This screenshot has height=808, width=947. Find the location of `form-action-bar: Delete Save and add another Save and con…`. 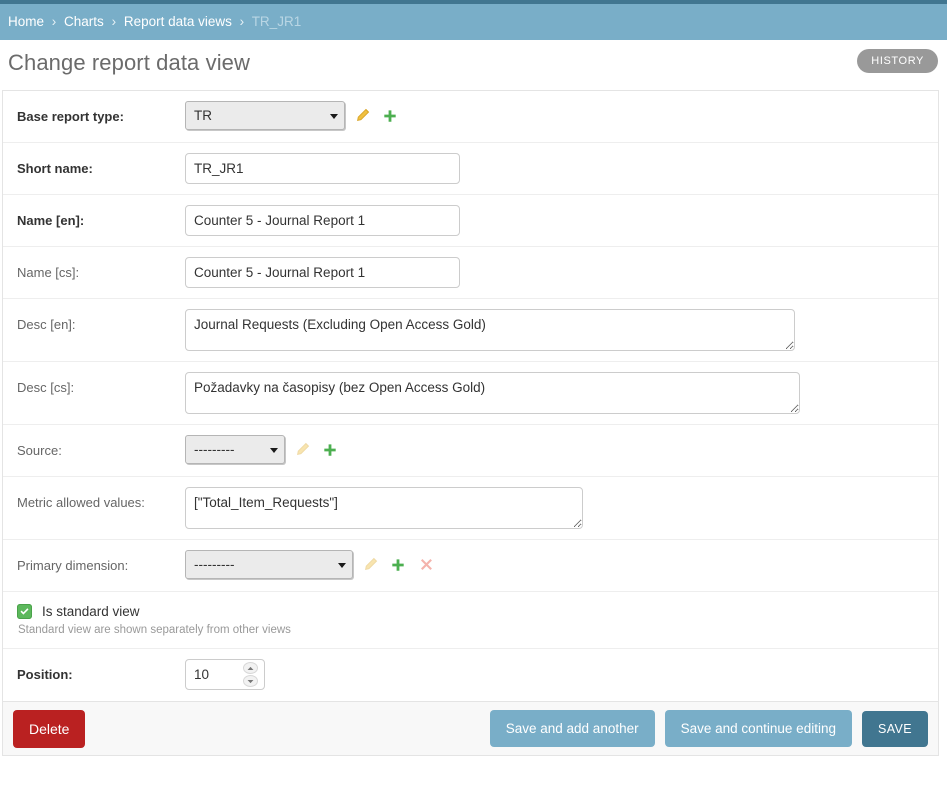

form-action-bar: Delete Save and add another Save and con… is located at coordinates (470, 728).